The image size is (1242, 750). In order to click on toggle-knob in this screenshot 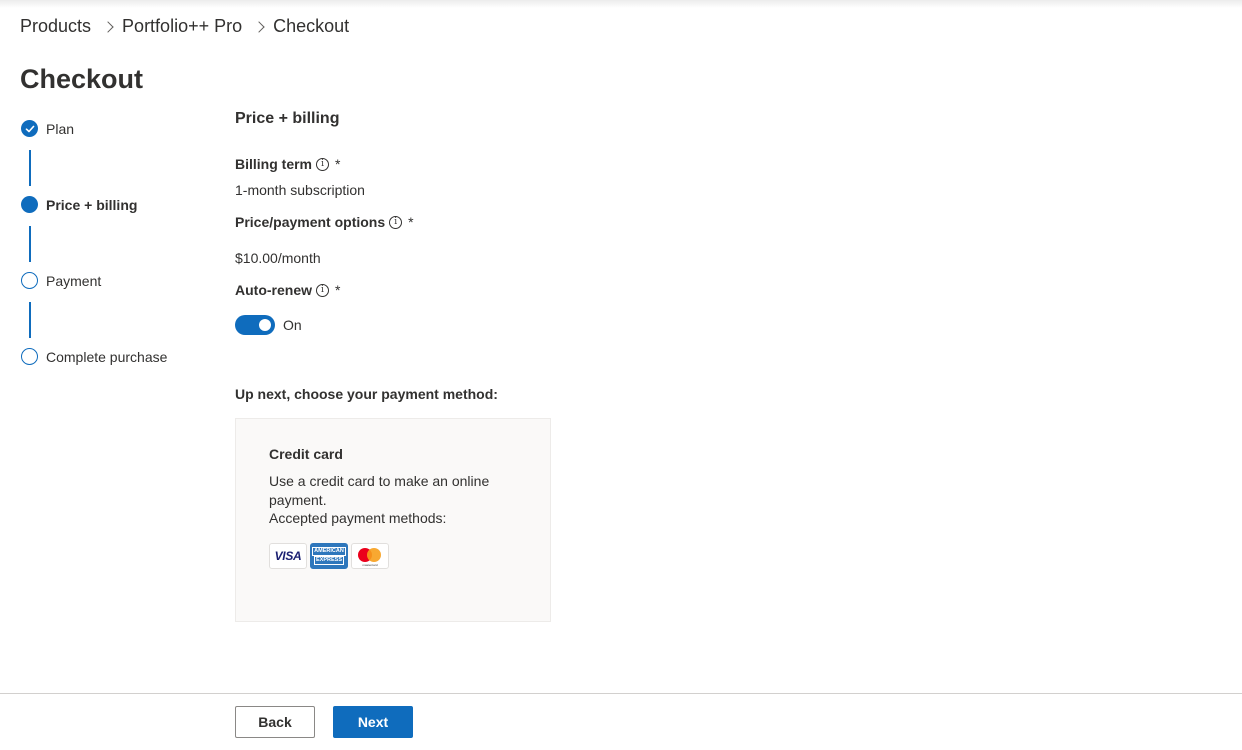, I will do `click(265, 325)`.